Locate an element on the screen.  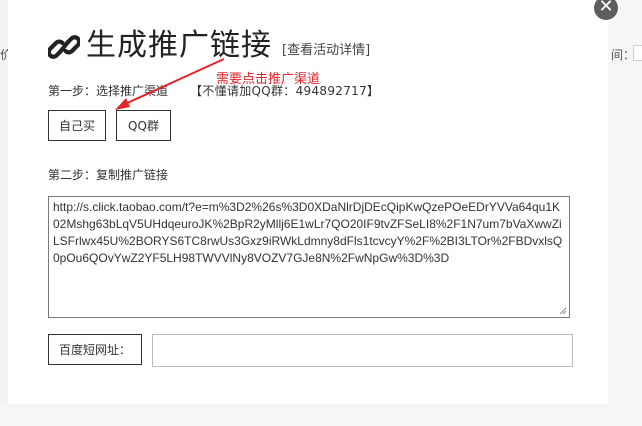
background-page-right: 间： is located at coordinates (624, 213).